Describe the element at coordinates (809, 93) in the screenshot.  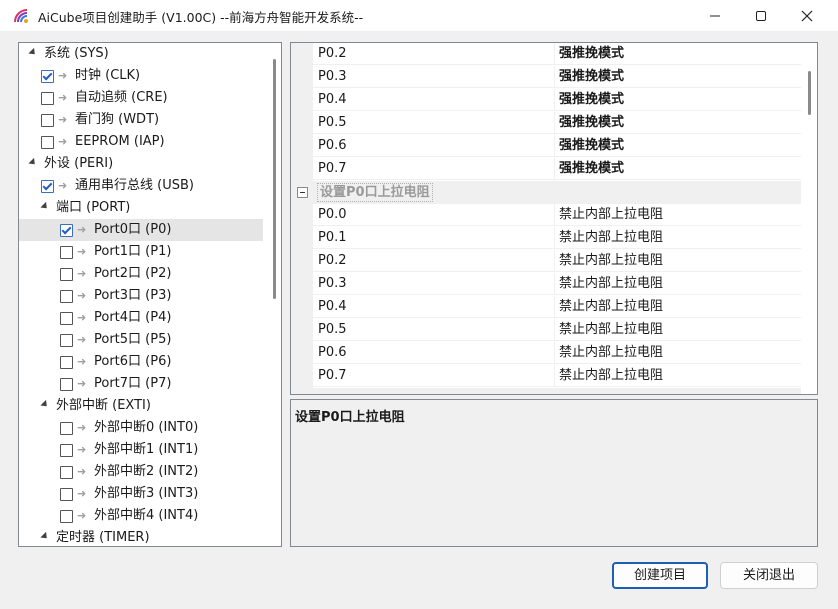
I see `property-grid-scrollbar-thumb` at that location.